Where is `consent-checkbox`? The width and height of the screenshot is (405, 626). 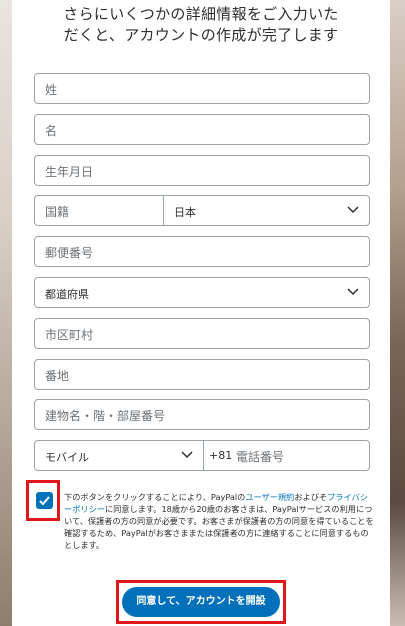 consent-checkbox is located at coordinates (44, 500).